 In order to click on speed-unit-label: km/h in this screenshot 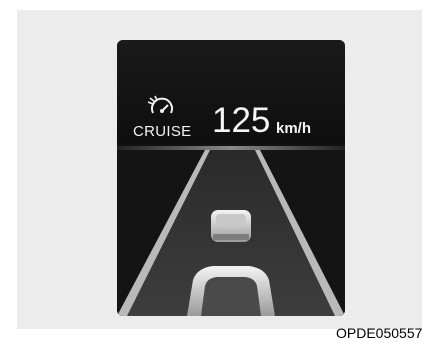, I will do `click(294, 128)`.